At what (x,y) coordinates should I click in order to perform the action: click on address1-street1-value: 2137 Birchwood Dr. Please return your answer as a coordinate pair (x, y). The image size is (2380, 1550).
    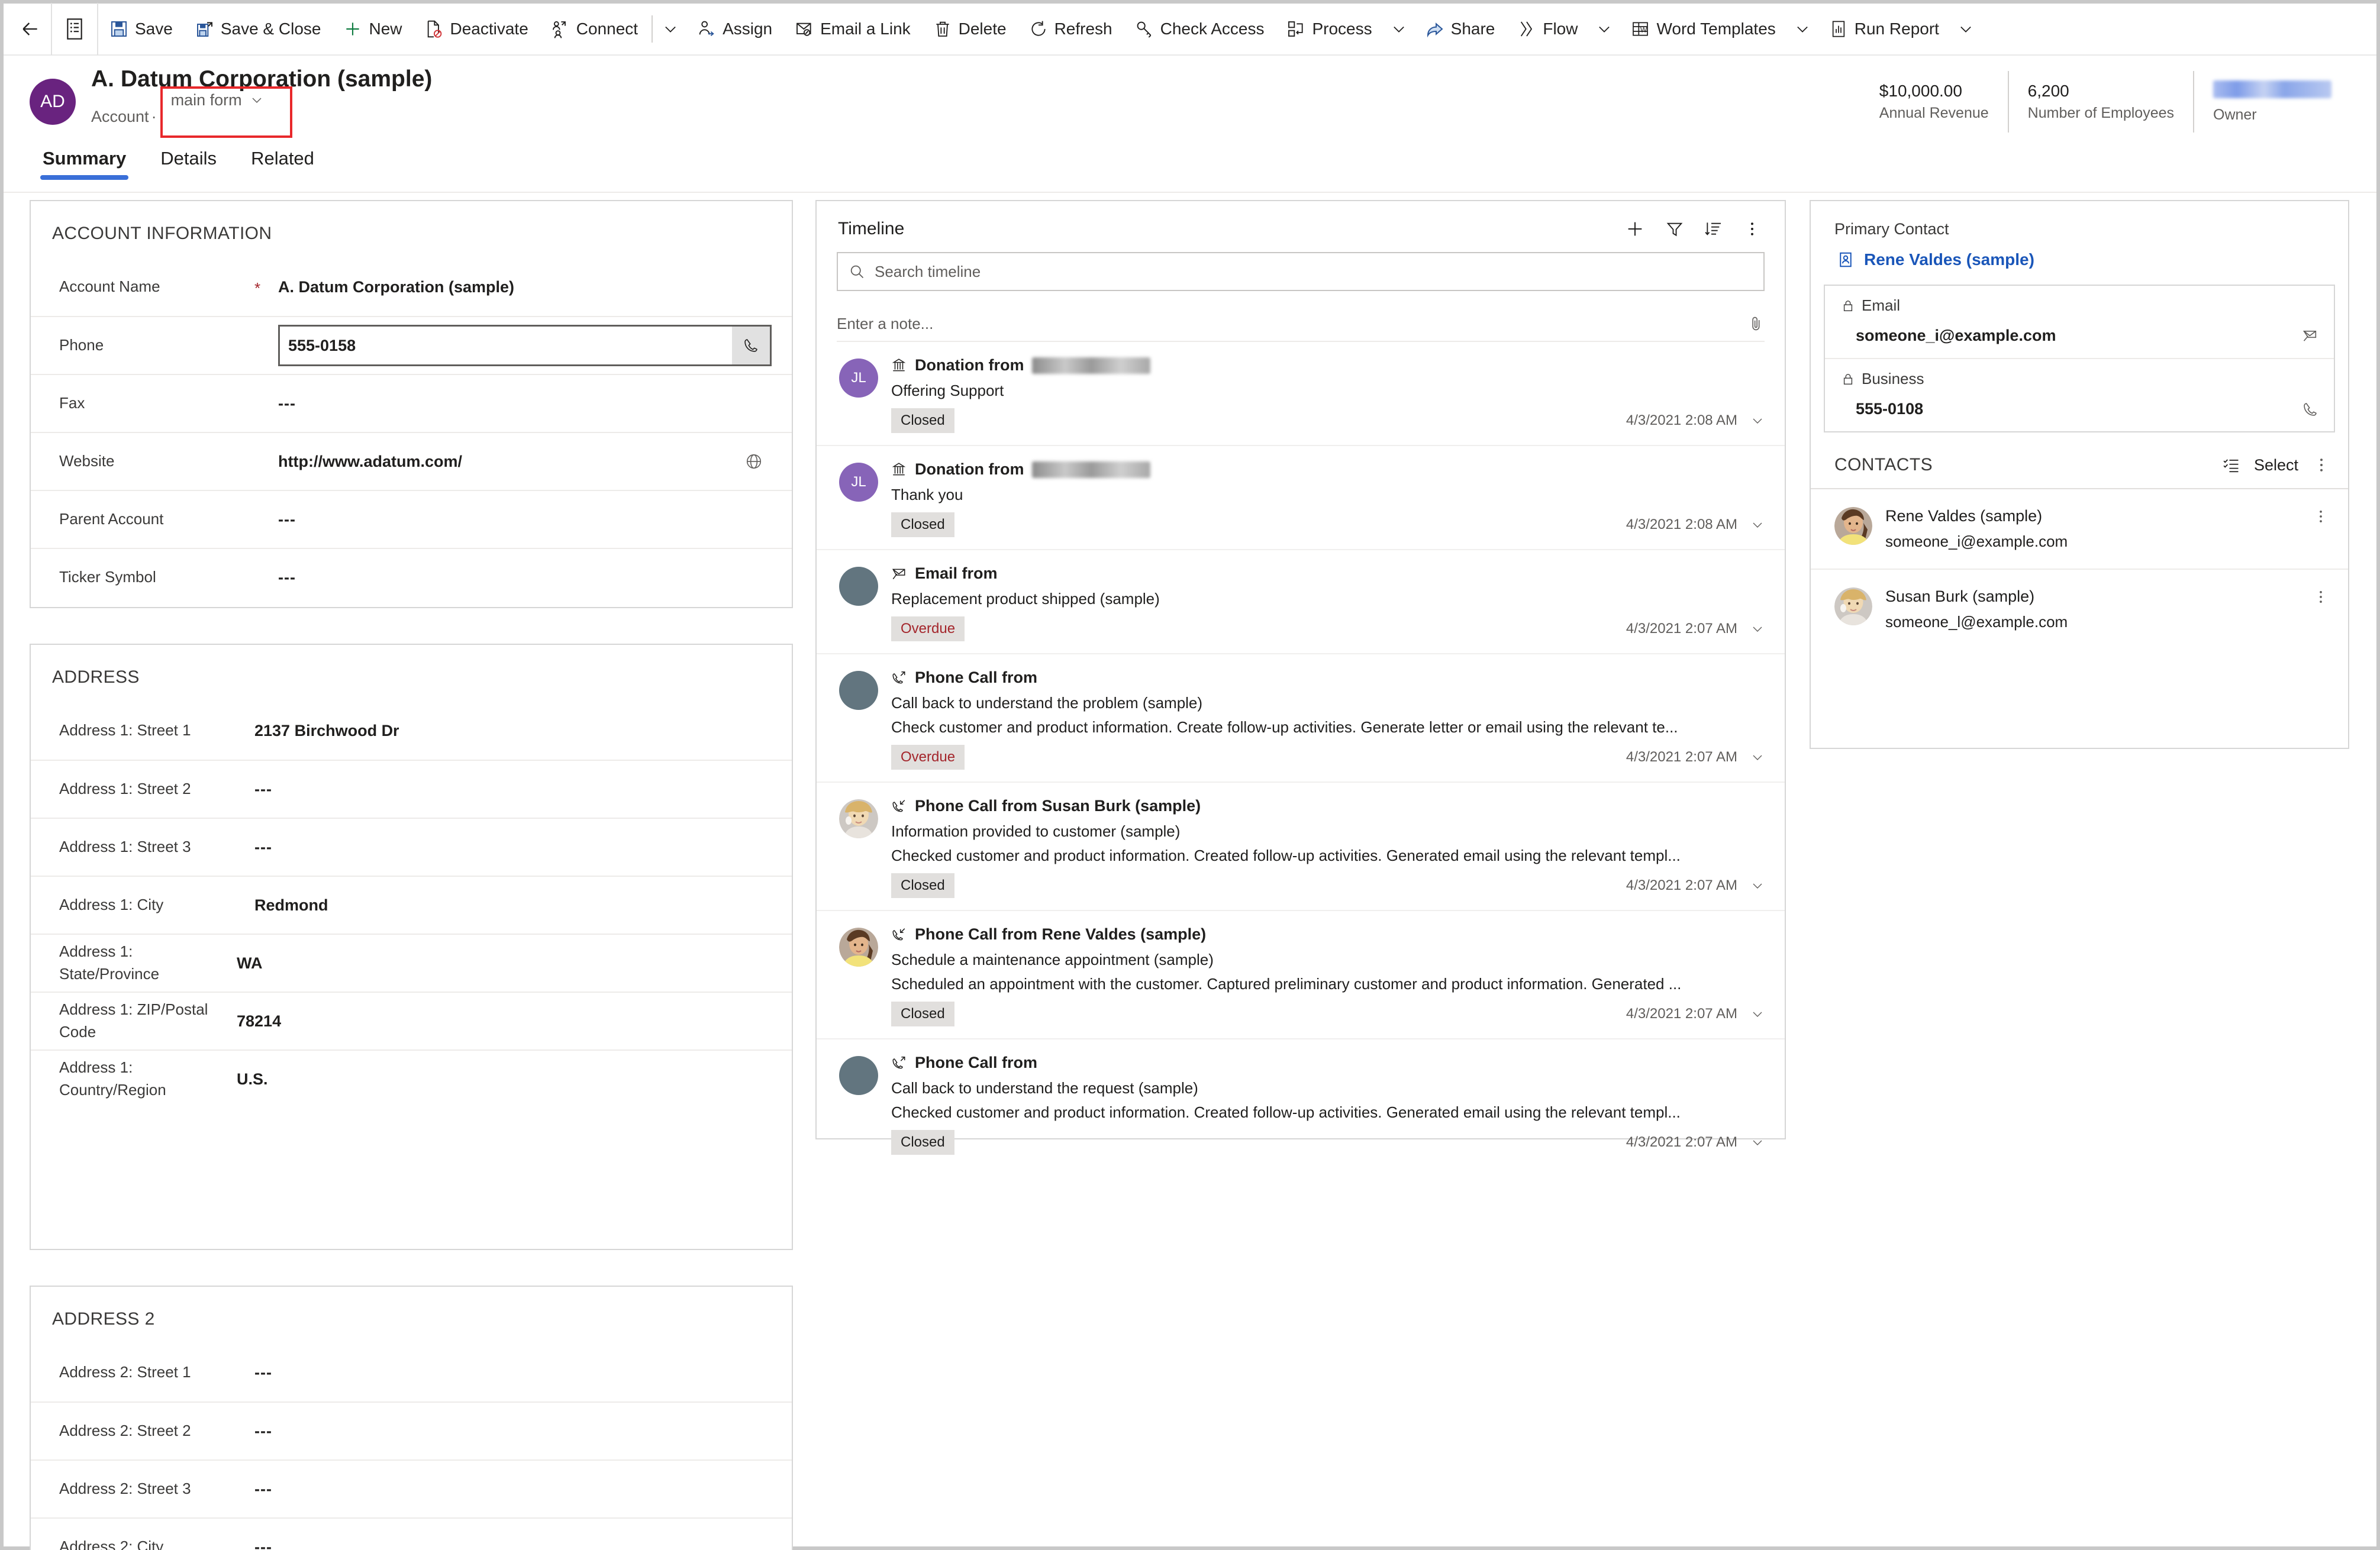
    Looking at the image, I should click on (513, 731).